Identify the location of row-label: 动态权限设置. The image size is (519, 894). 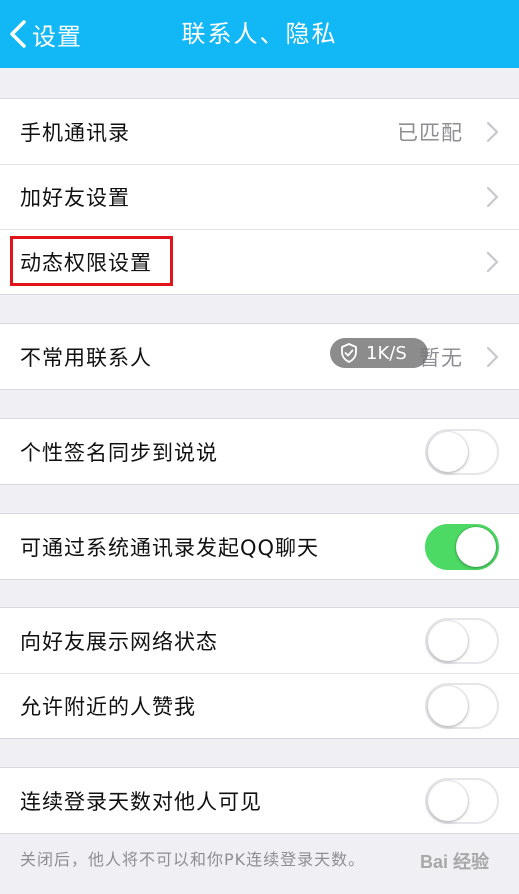
(86, 262).